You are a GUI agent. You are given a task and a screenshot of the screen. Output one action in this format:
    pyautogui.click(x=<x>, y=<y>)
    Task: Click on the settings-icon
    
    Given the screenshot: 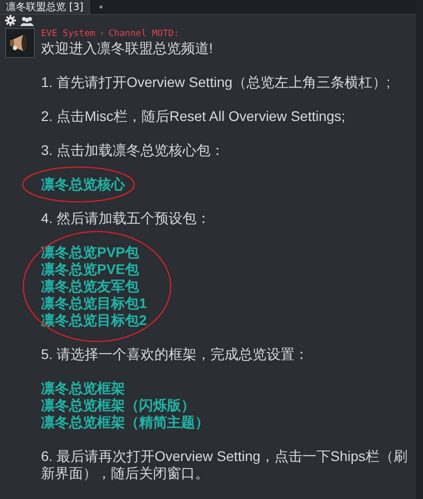 What is the action you would take?
    pyautogui.click(x=10, y=20)
    